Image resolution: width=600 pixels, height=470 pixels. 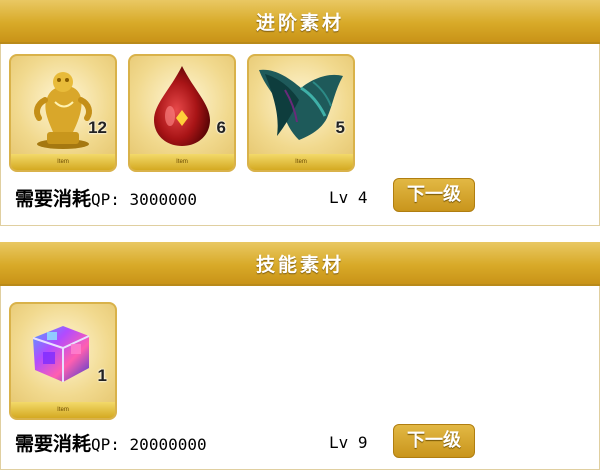 I want to click on crystal-cube-icon, so click(x=61, y=354).